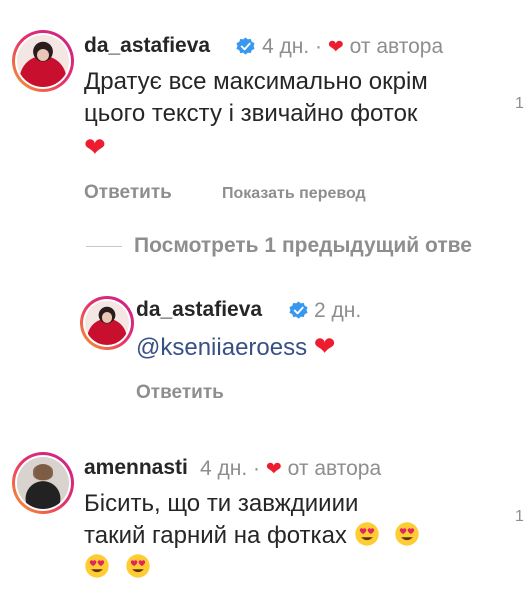 This screenshot has width=525, height=600. I want to click on comment-text-line: Бісить, що ти завждииии, so click(221, 503).